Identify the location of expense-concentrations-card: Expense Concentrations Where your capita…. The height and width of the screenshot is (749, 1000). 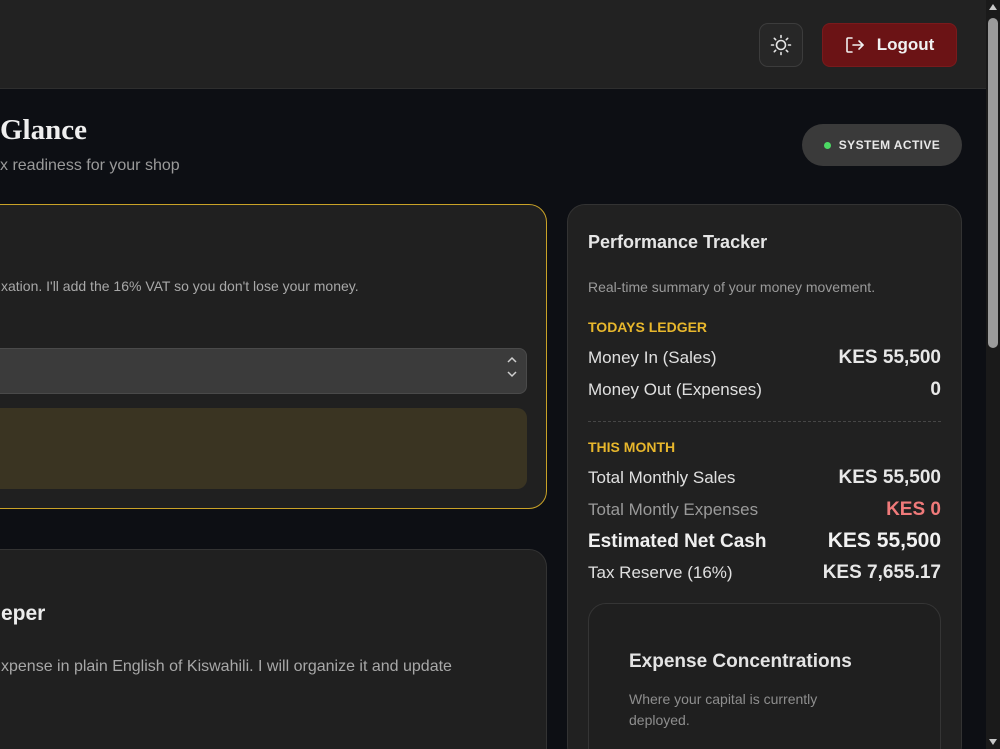
(764, 676).